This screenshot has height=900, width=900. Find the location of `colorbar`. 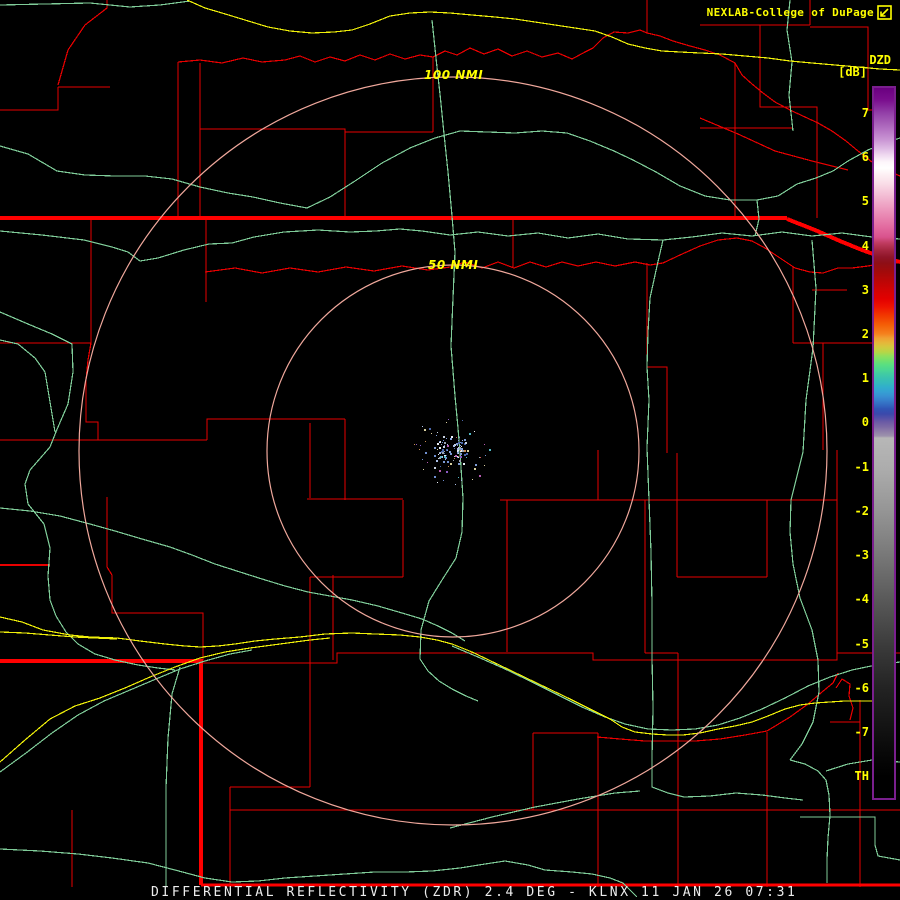

colorbar is located at coordinates (884, 443).